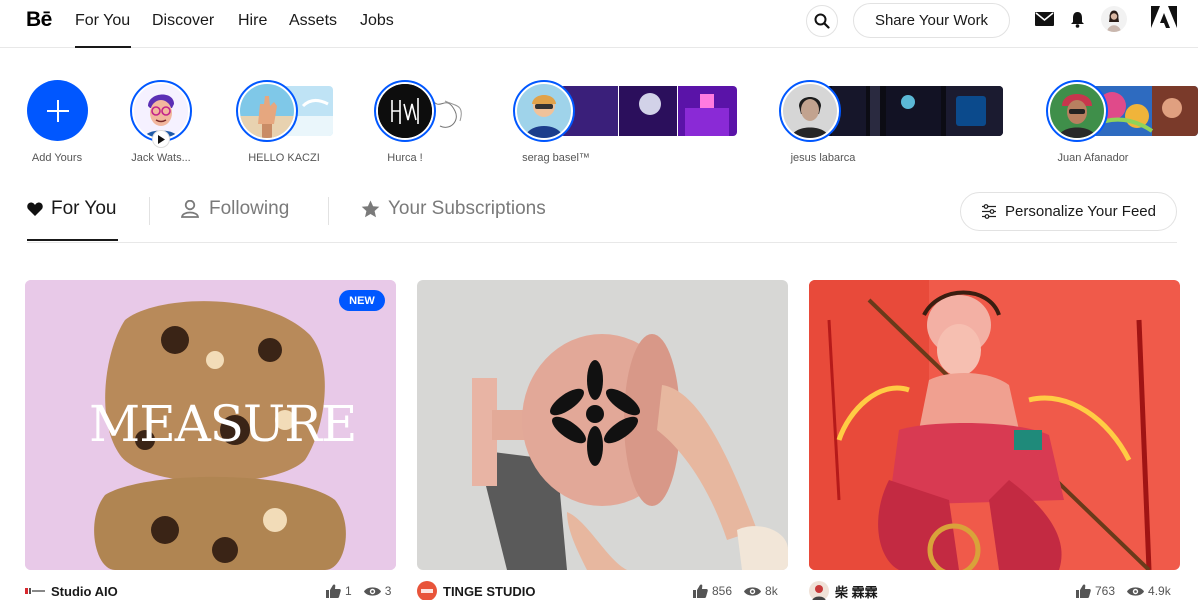 The image size is (1198, 600). What do you see at coordinates (183, 21) in the screenshot?
I see `nav-discover: Discover` at bounding box center [183, 21].